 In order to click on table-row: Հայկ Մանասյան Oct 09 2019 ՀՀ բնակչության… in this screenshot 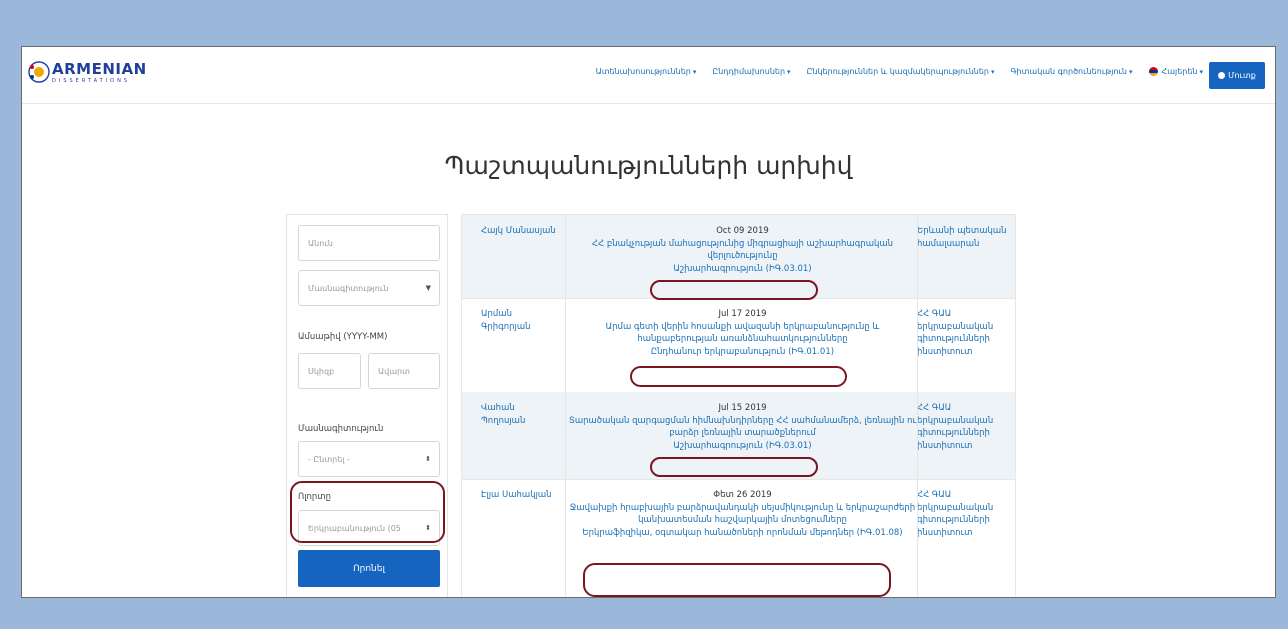, I will do `click(738, 257)`.